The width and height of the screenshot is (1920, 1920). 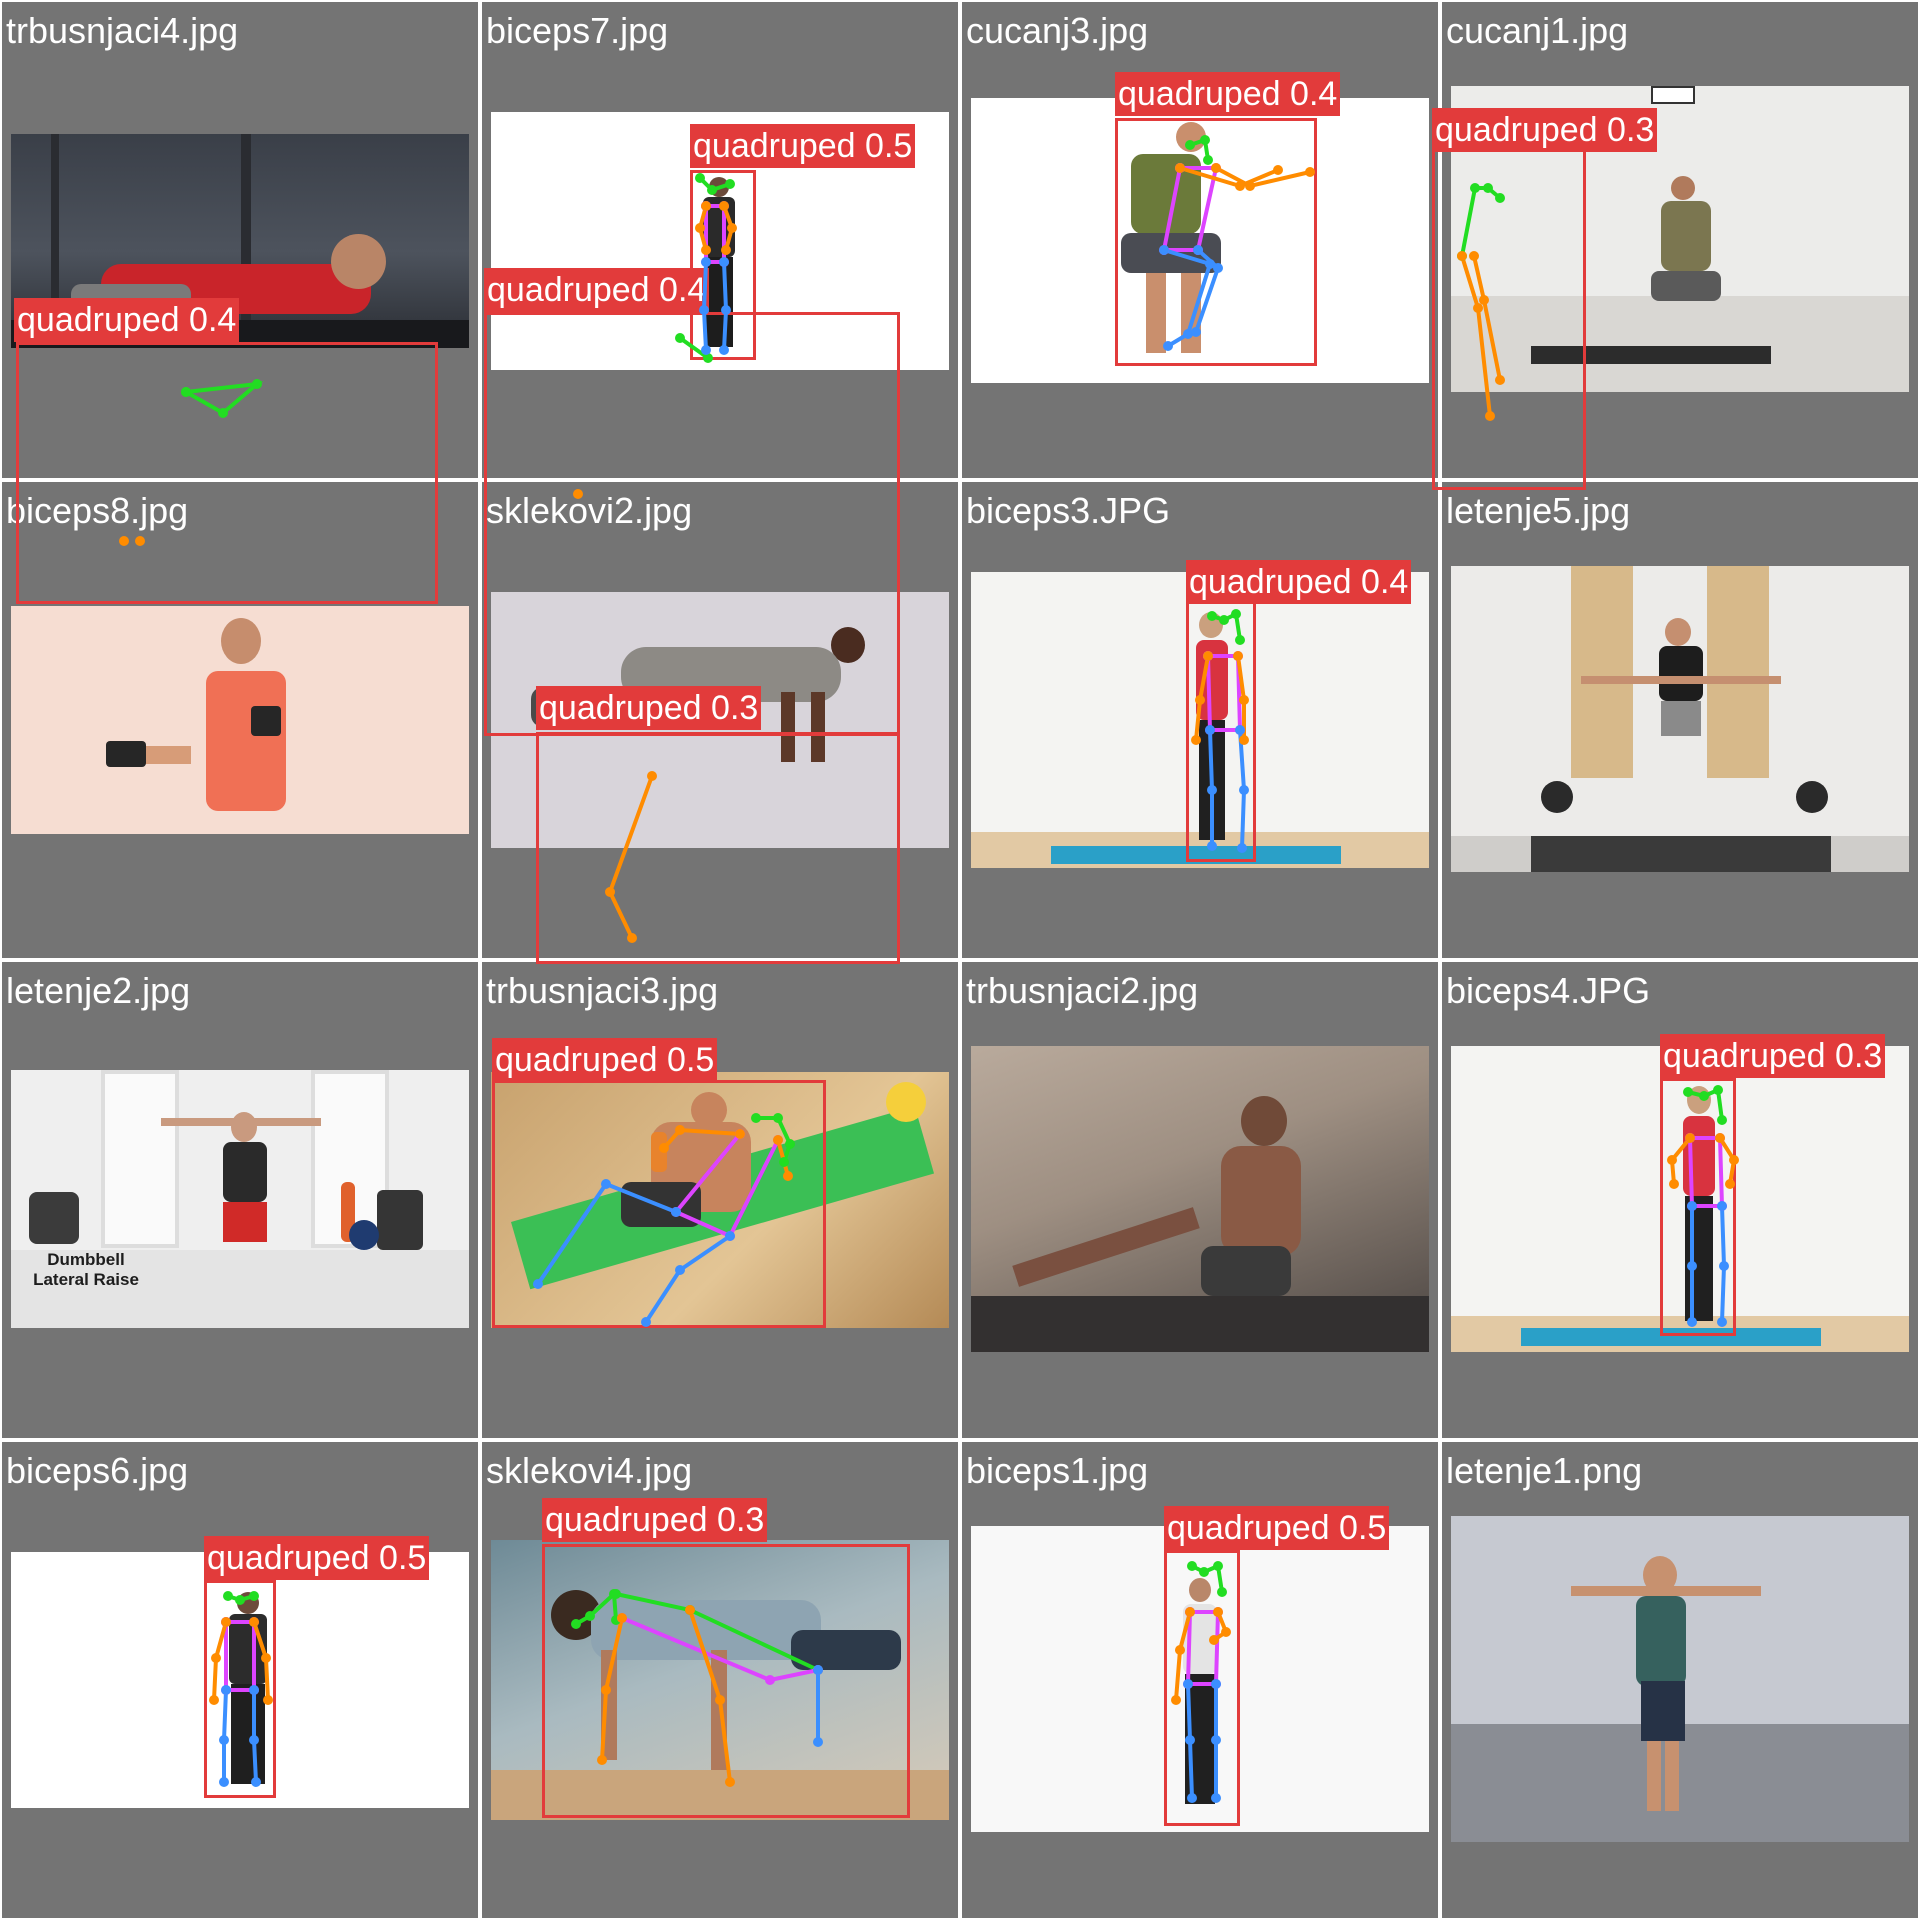 I want to click on tile-filename: cucanj3.jpg, so click(x=1057, y=30).